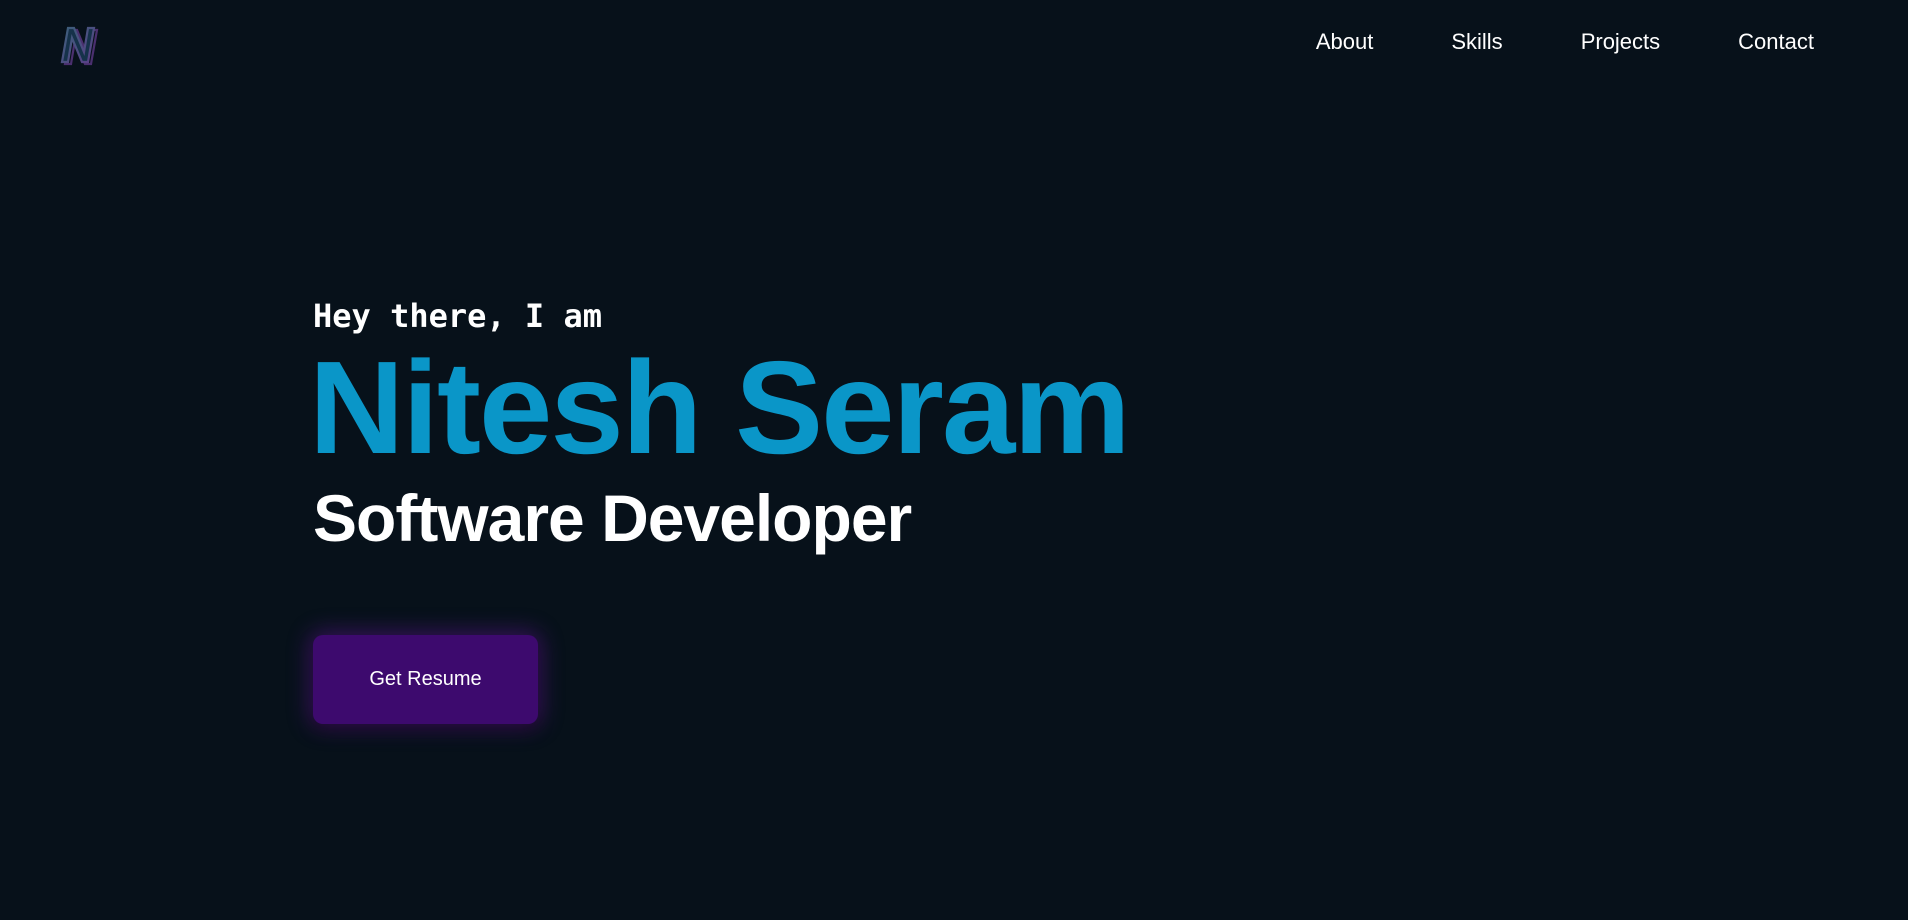  What do you see at coordinates (720, 407) in the screenshot?
I see `hero-name: Nitesh Seram` at bounding box center [720, 407].